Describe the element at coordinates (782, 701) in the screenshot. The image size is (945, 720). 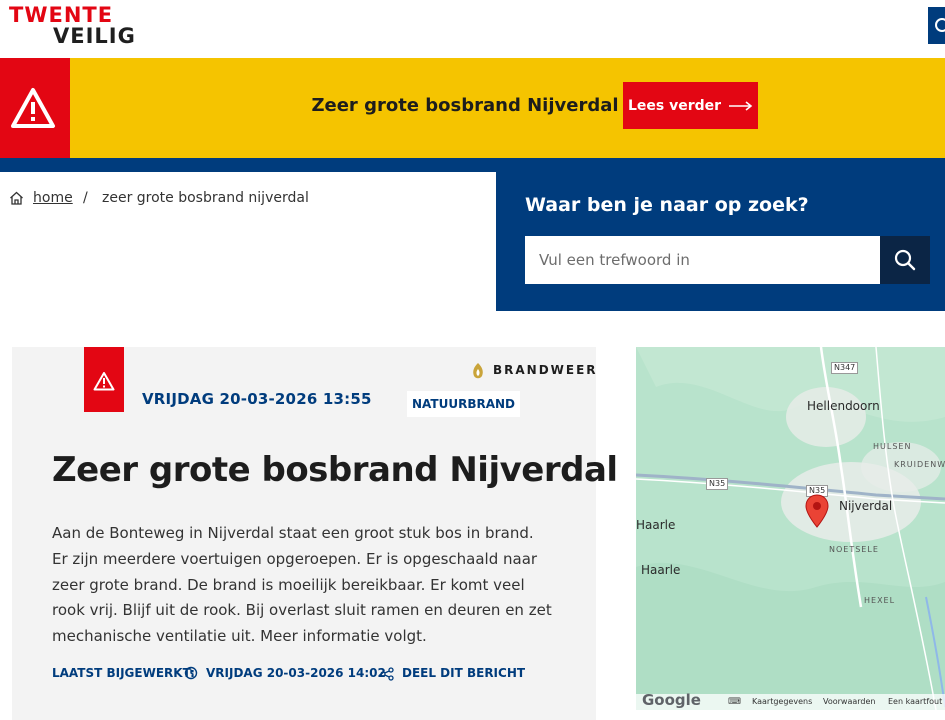
I see `map-data-link: Kaartgegevens` at that location.